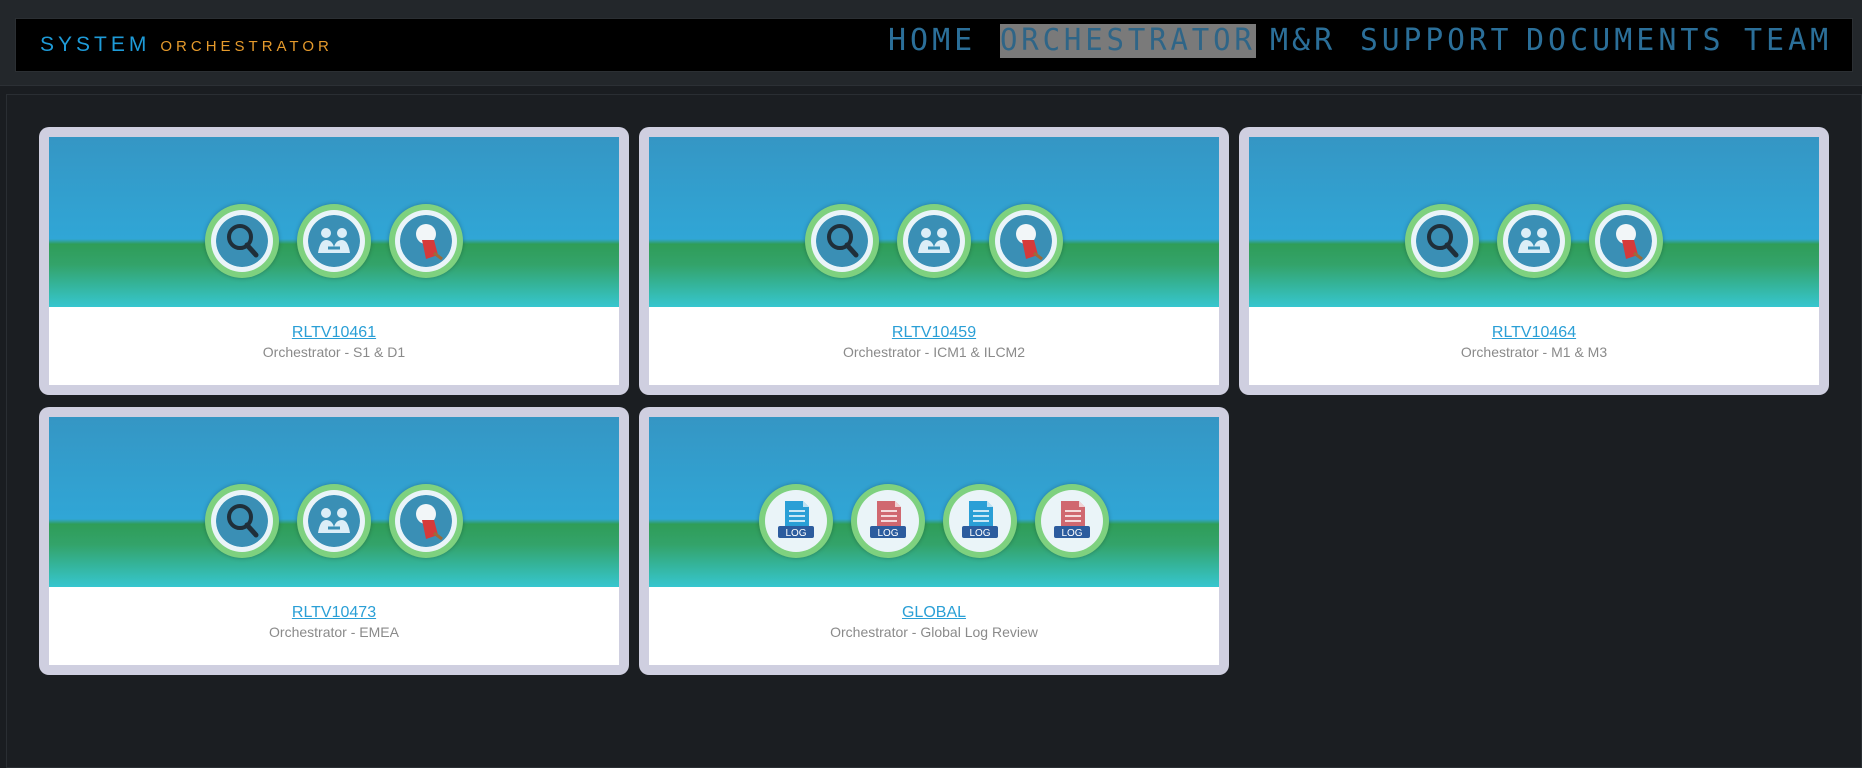 This screenshot has width=1862, height=768. What do you see at coordinates (1534, 333) in the screenshot?
I see `card-title-link: RLTV10464` at bounding box center [1534, 333].